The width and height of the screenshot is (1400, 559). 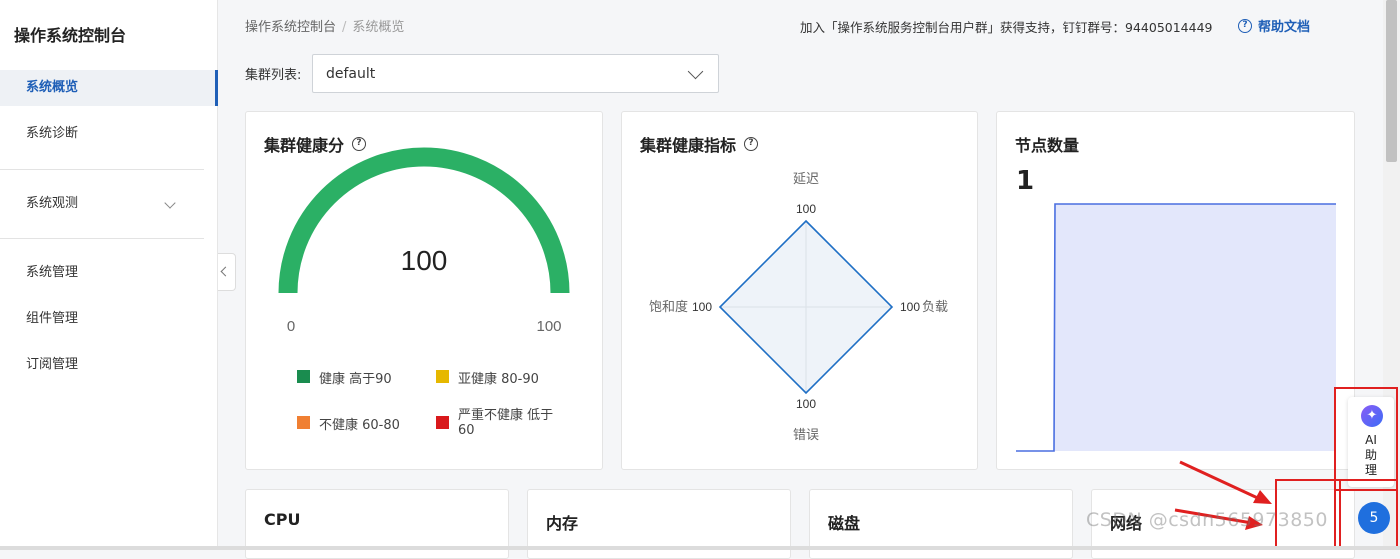 I want to click on sidebar-item-system-management: 系统管理, so click(x=109, y=273).